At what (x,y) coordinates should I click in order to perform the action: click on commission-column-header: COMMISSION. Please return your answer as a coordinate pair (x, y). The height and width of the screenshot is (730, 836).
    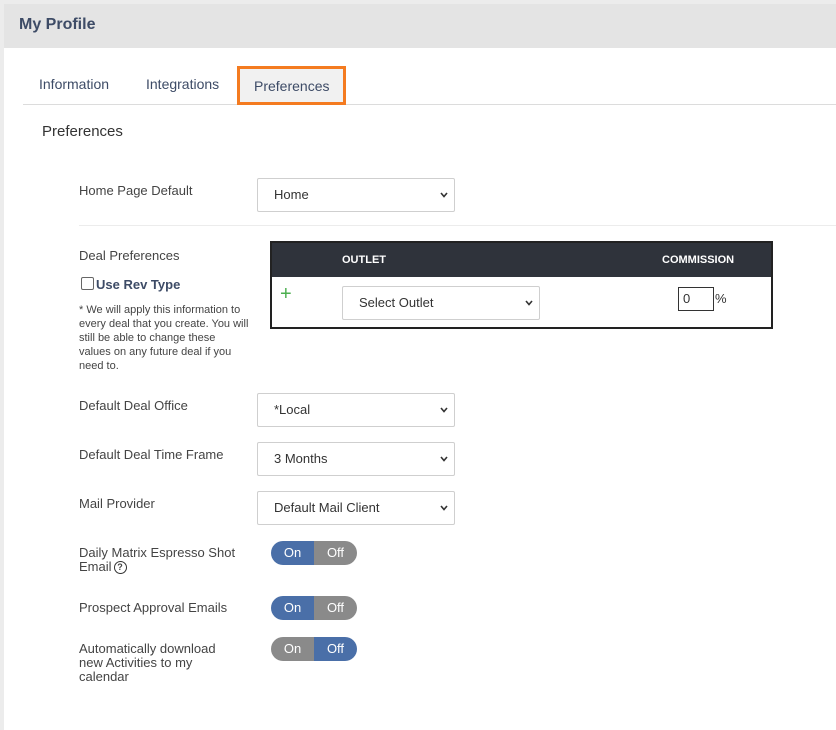
    Looking at the image, I should click on (698, 260).